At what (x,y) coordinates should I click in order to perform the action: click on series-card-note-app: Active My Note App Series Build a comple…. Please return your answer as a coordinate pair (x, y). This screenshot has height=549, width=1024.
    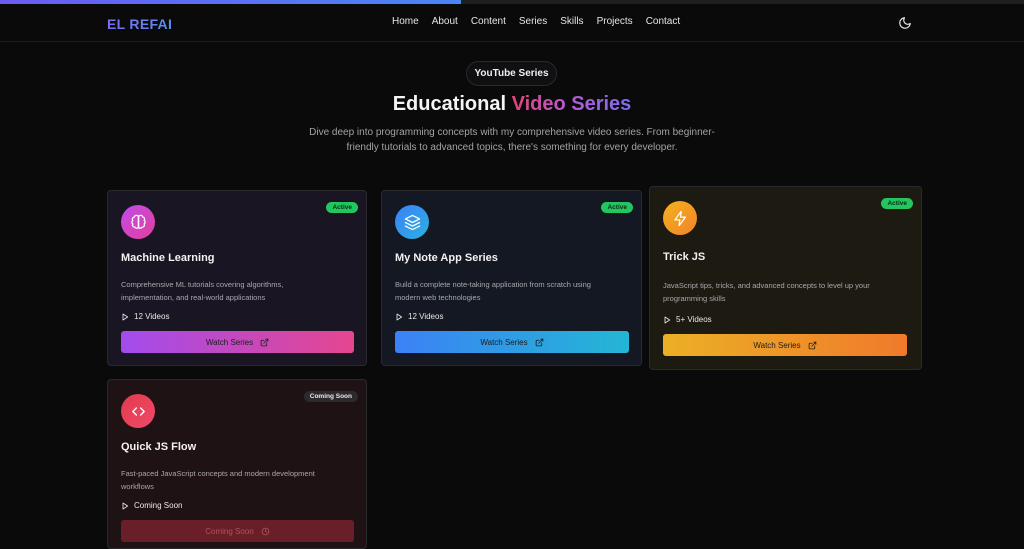
    Looking at the image, I should click on (511, 278).